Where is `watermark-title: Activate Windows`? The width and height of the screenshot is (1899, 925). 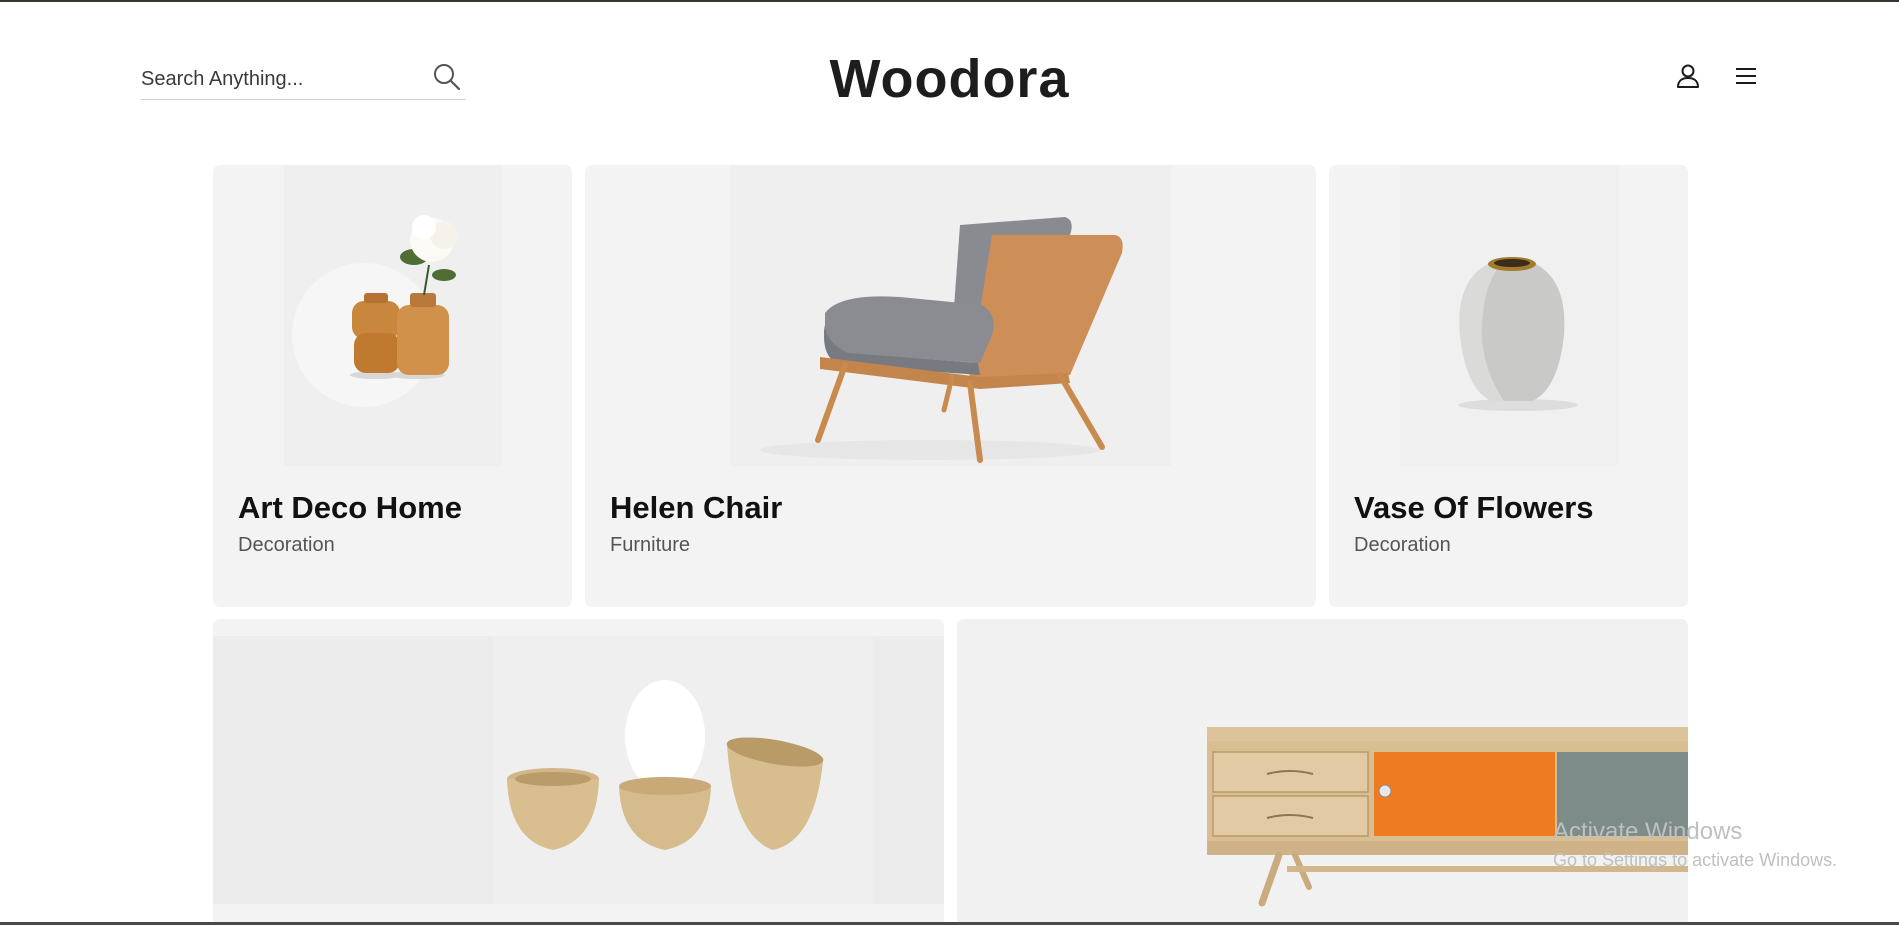 watermark-title: Activate Windows is located at coordinates (1648, 831).